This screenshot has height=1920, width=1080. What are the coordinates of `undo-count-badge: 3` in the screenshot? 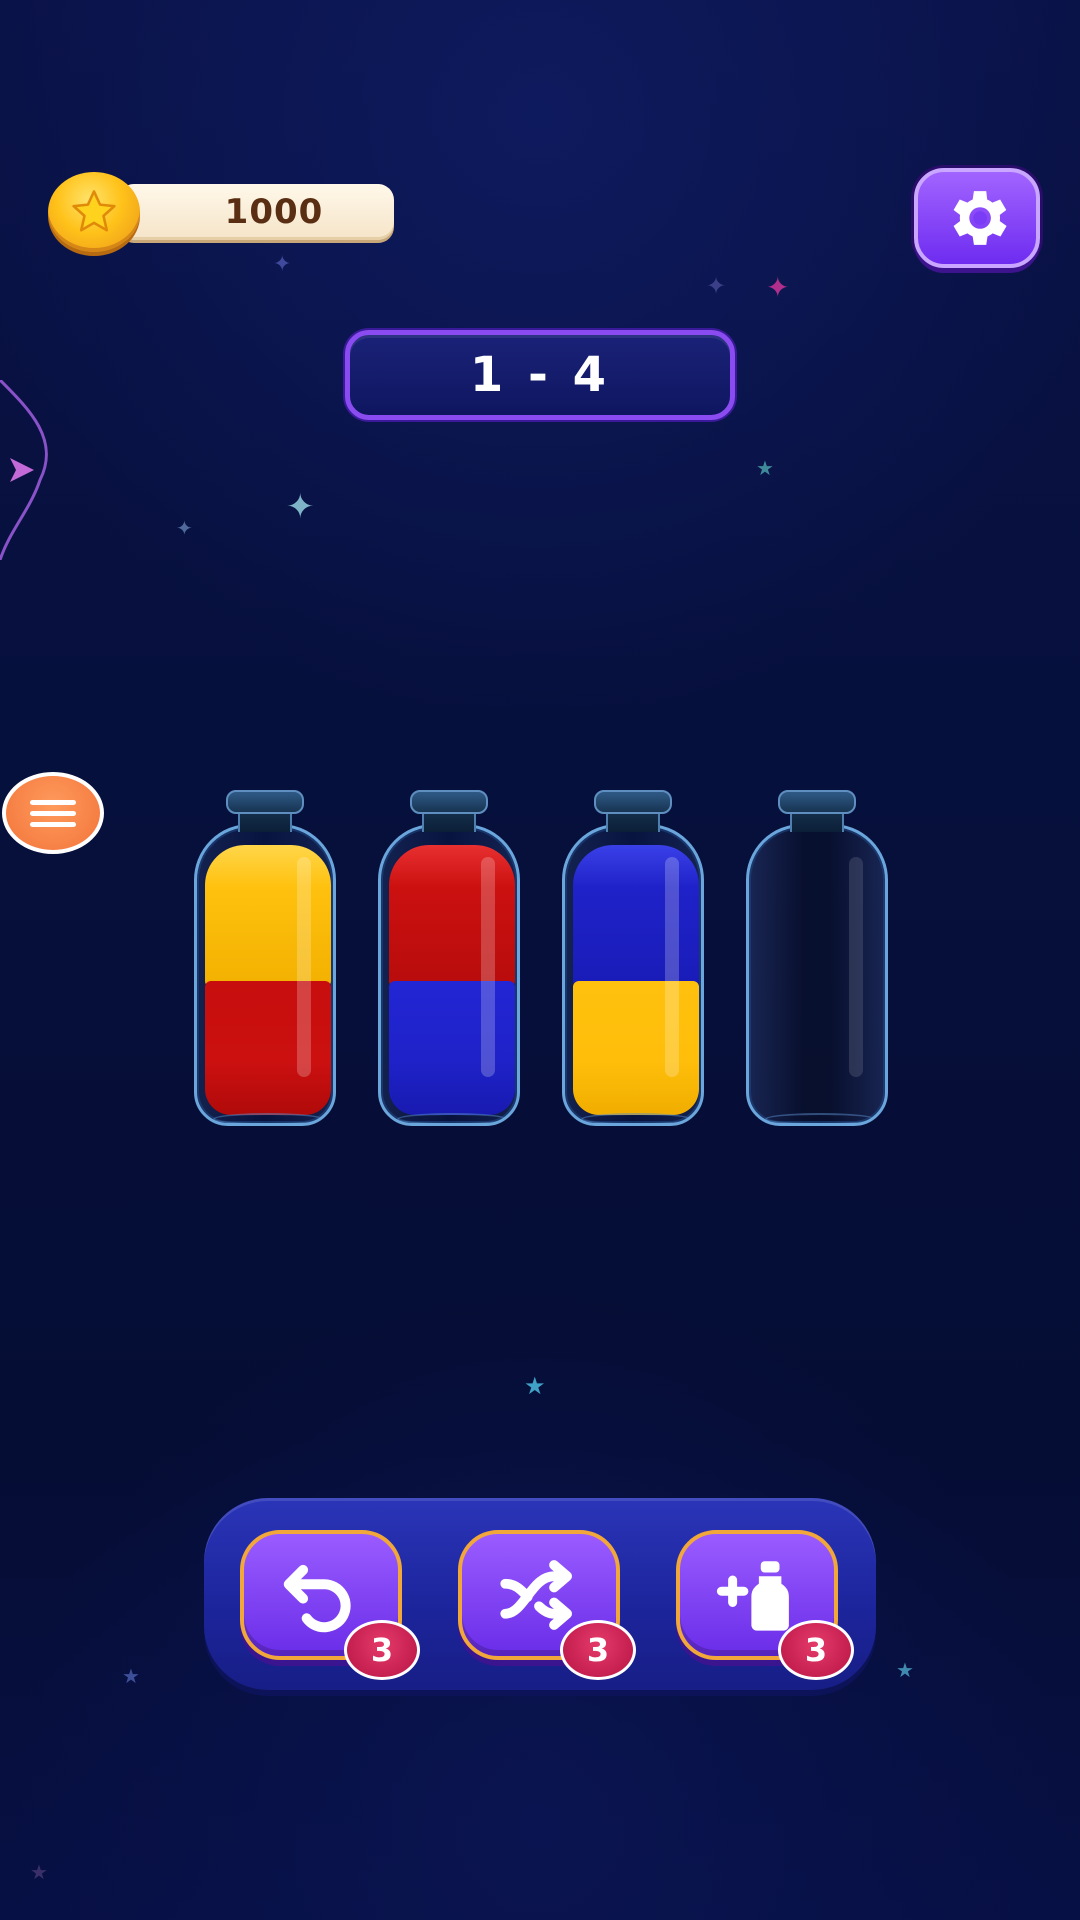 It's located at (382, 1650).